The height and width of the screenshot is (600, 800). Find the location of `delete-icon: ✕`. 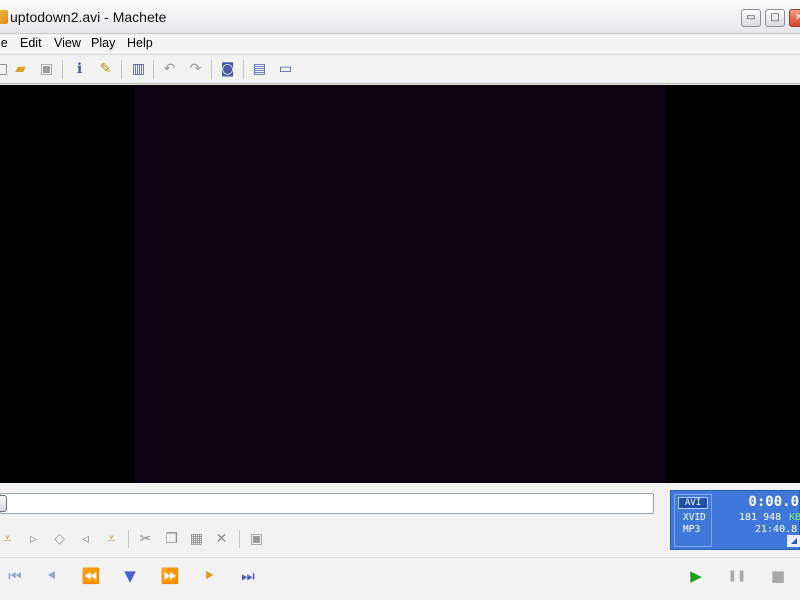

delete-icon: ✕ is located at coordinates (221, 539).